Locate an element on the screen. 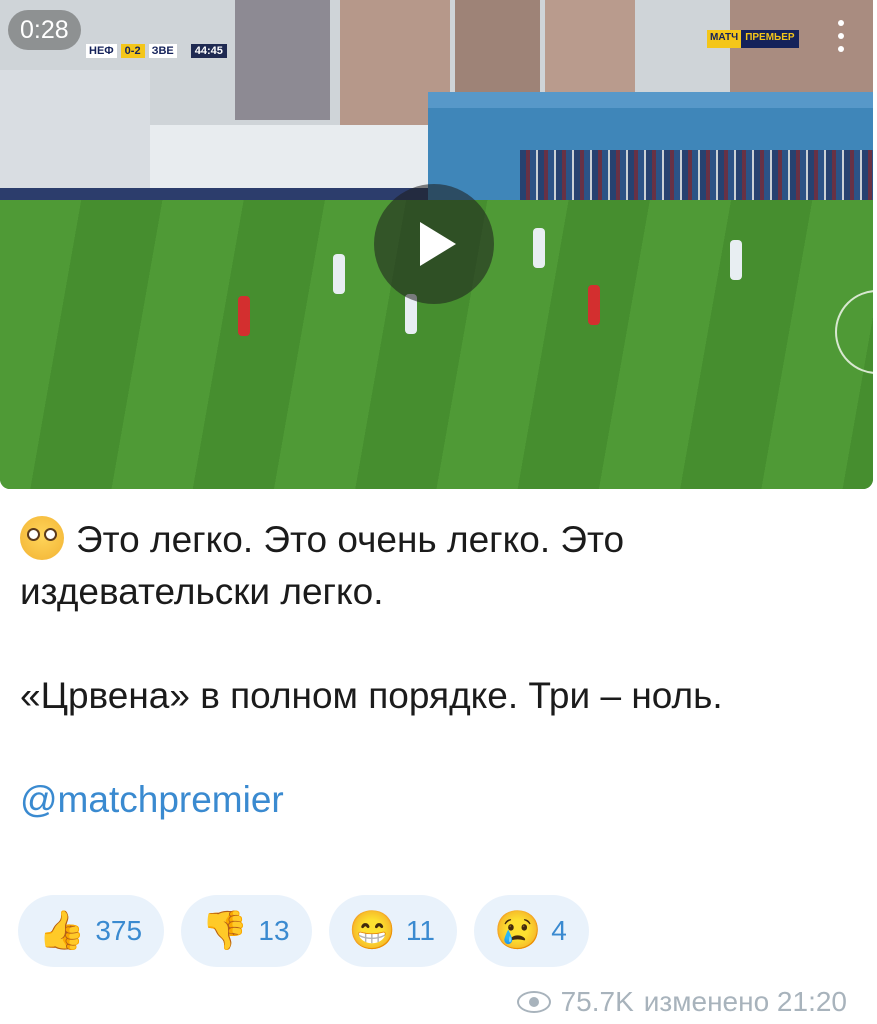 The image size is (877, 1024). reaction-count: 375 is located at coordinates (119, 930).